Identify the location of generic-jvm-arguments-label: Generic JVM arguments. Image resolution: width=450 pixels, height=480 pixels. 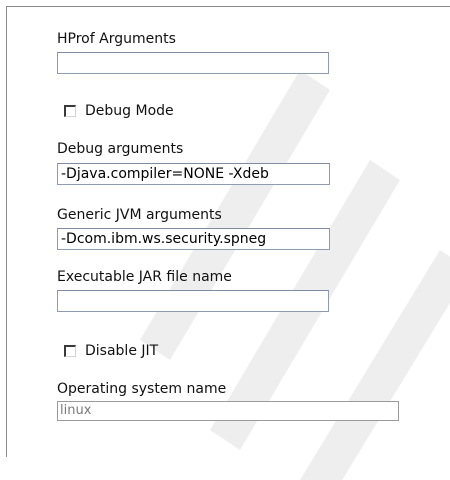
(139, 215).